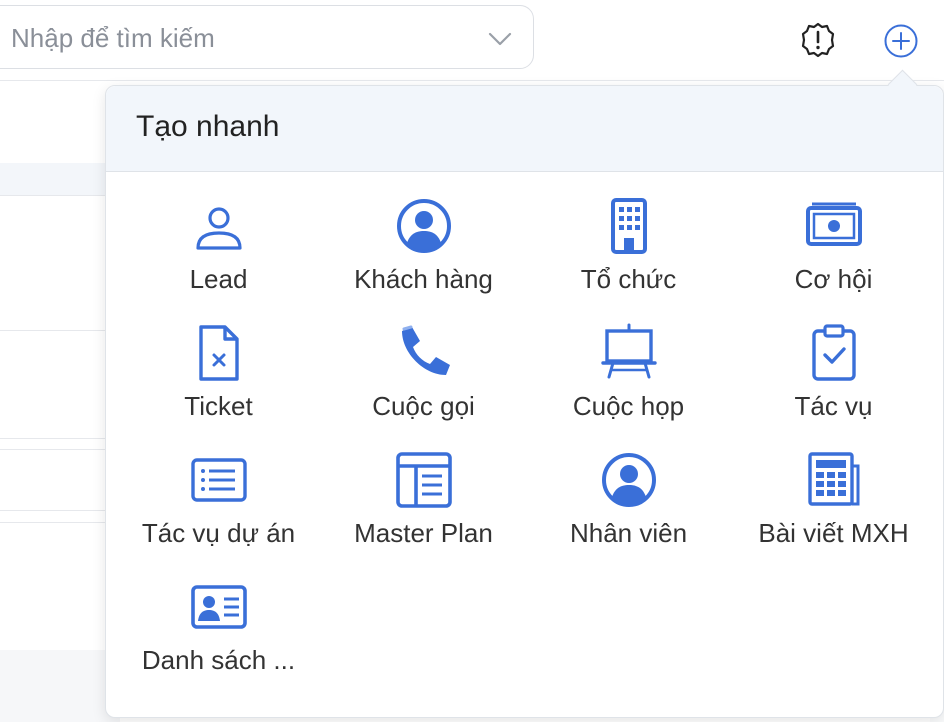 This screenshot has width=944, height=722. What do you see at coordinates (423, 533) in the screenshot?
I see `item-label: Master Plan` at bounding box center [423, 533].